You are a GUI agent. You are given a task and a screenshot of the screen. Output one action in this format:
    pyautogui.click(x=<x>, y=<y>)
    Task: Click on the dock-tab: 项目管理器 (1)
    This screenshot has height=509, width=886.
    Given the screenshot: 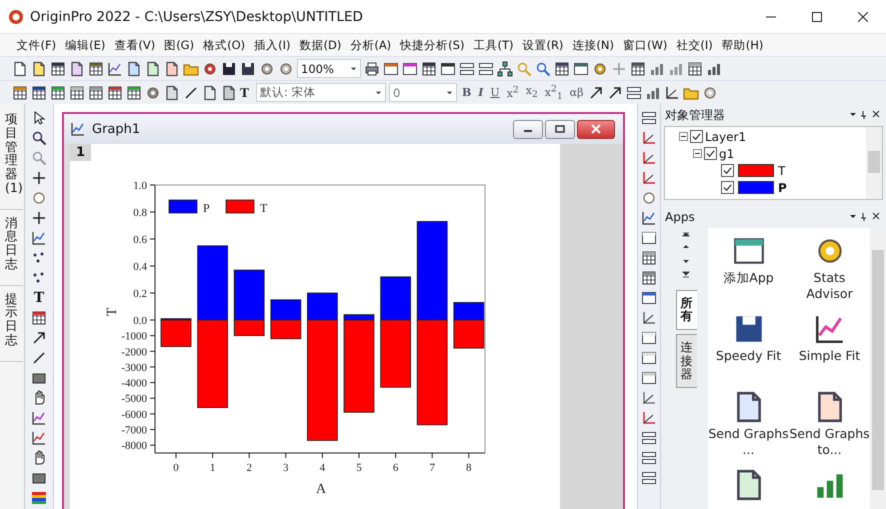 What is the action you would take?
    pyautogui.click(x=11, y=159)
    